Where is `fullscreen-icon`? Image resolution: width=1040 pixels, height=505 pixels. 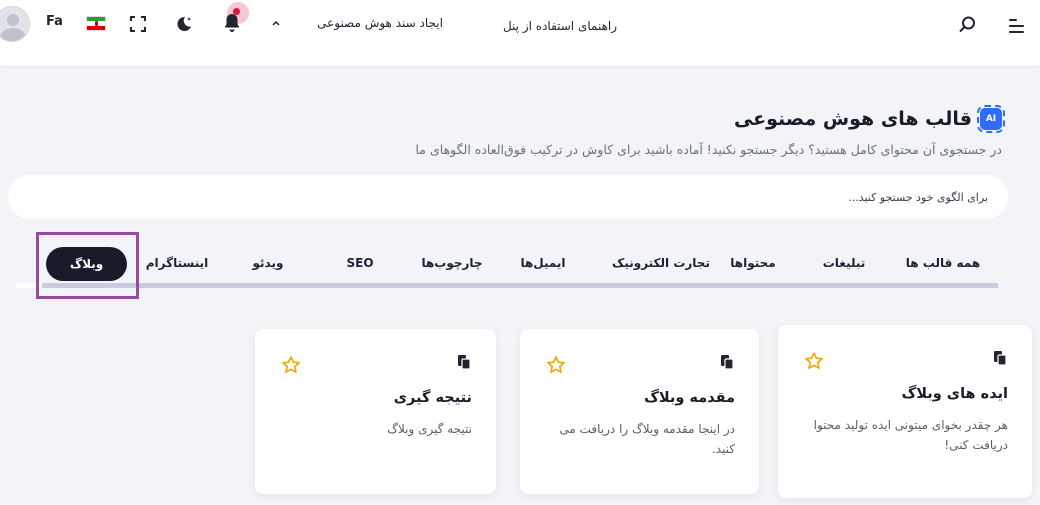 fullscreen-icon is located at coordinates (138, 24).